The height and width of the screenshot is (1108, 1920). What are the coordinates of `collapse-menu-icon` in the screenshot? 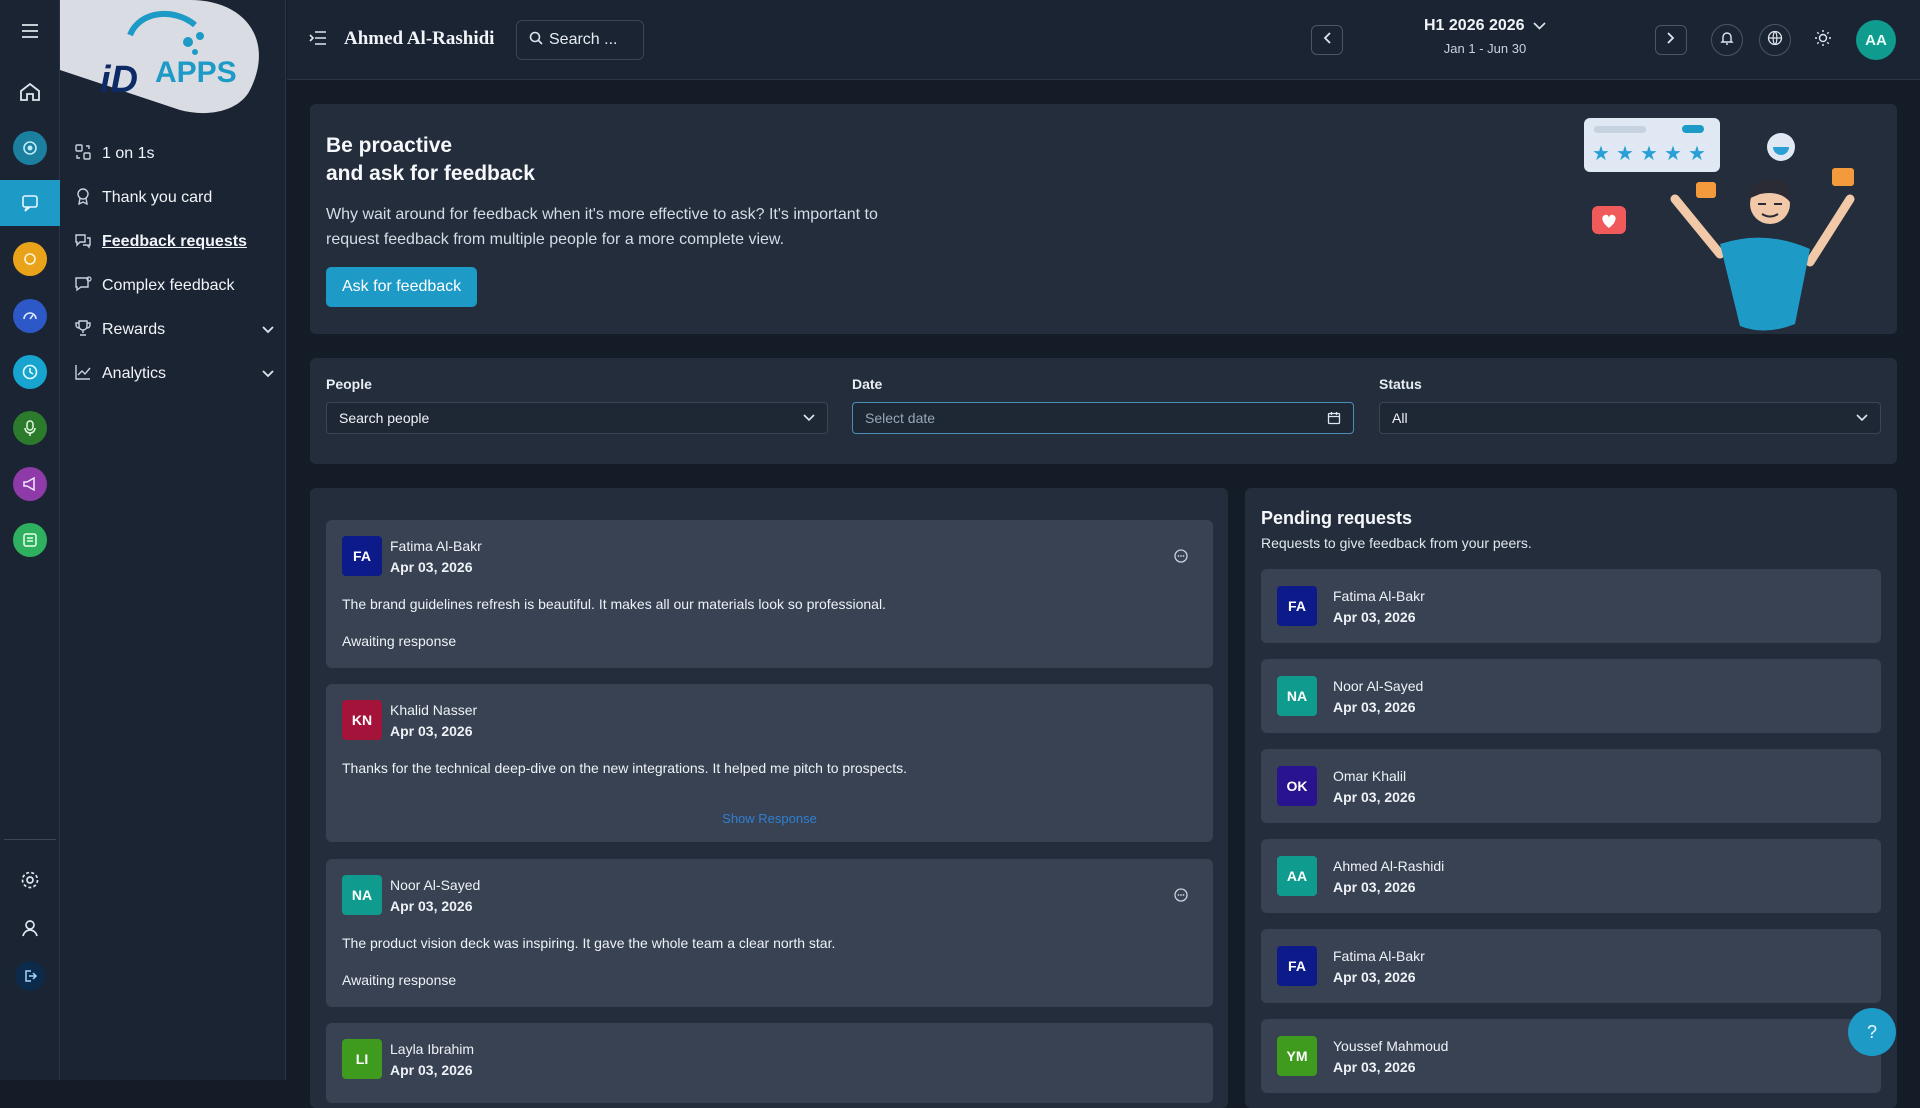 It's located at (318, 40).